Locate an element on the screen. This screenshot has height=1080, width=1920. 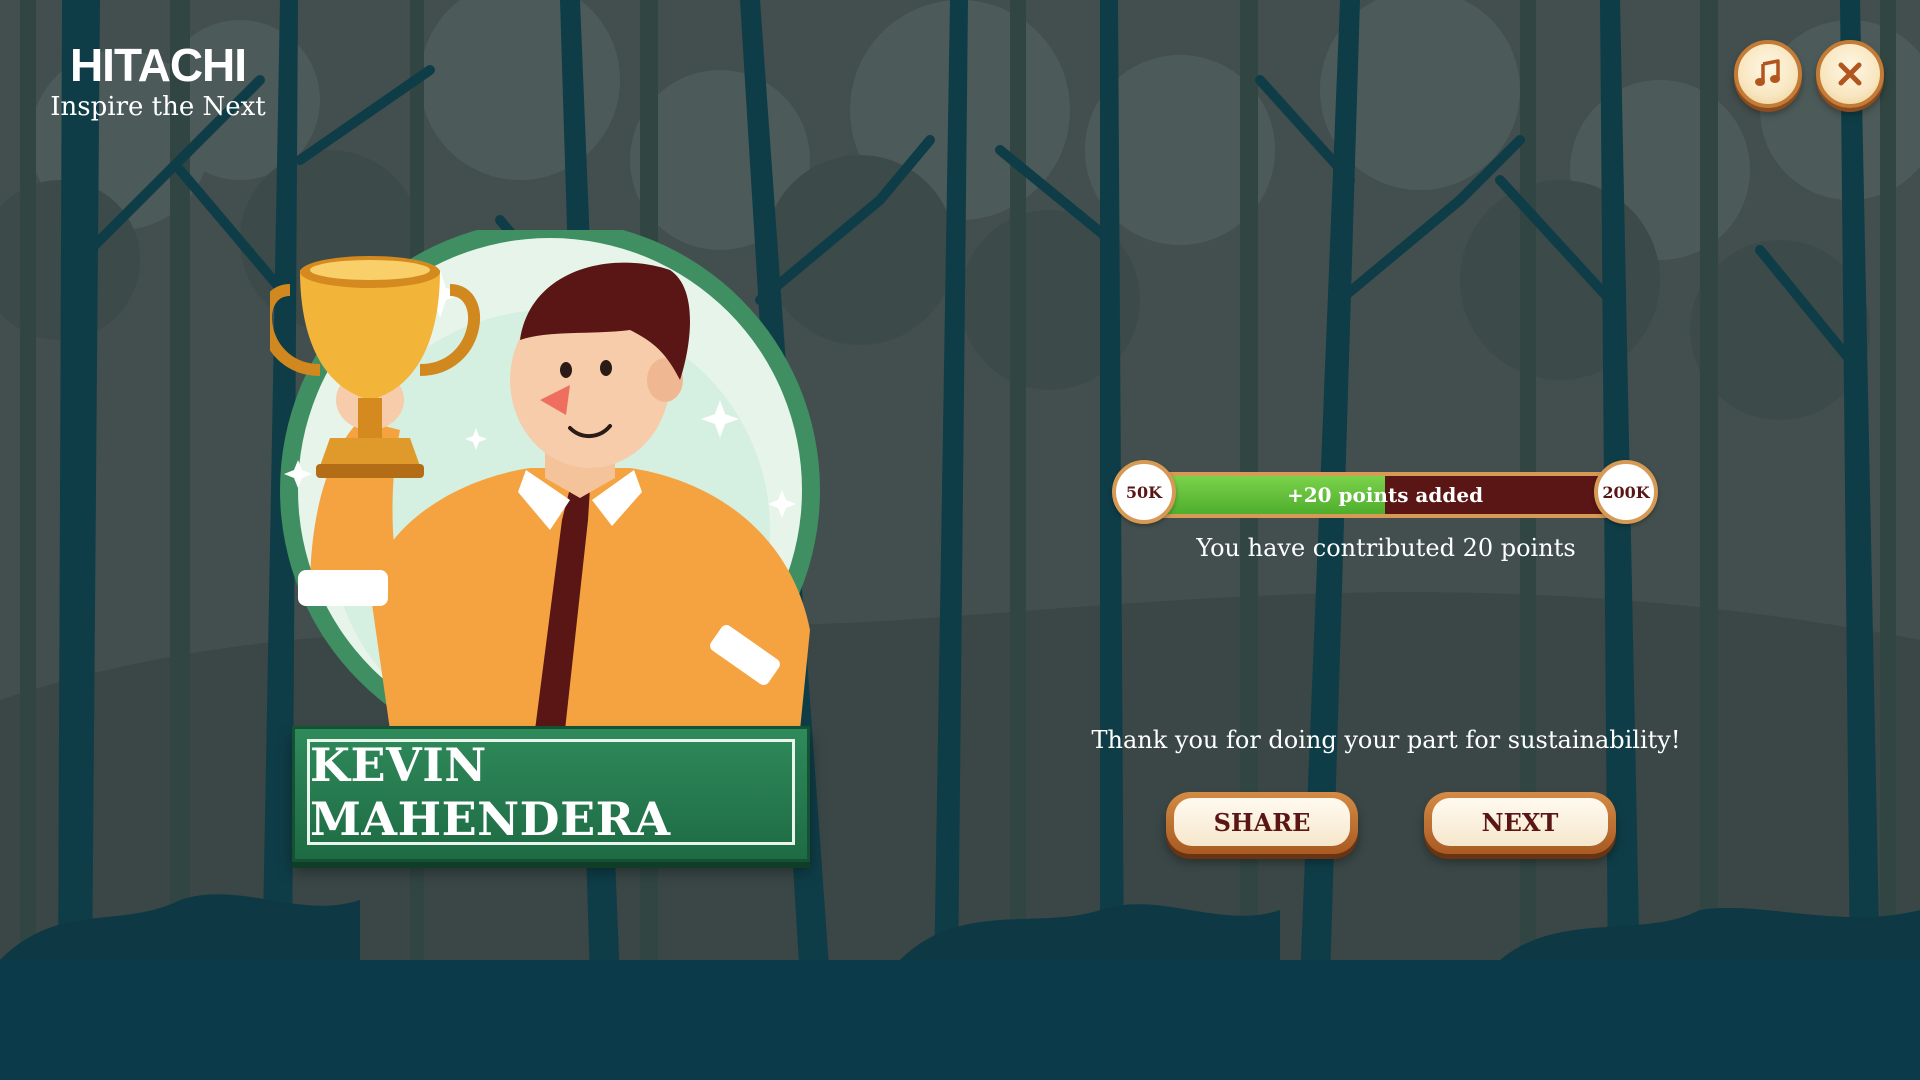
player-name-plaque: KEVIN MAHENDERA is located at coordinates (551, 794).